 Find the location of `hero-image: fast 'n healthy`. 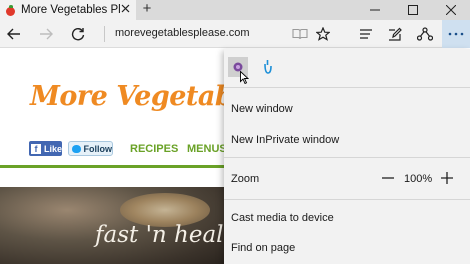

hero-image: fast 'n healthy is located at coordinates (112, 225).